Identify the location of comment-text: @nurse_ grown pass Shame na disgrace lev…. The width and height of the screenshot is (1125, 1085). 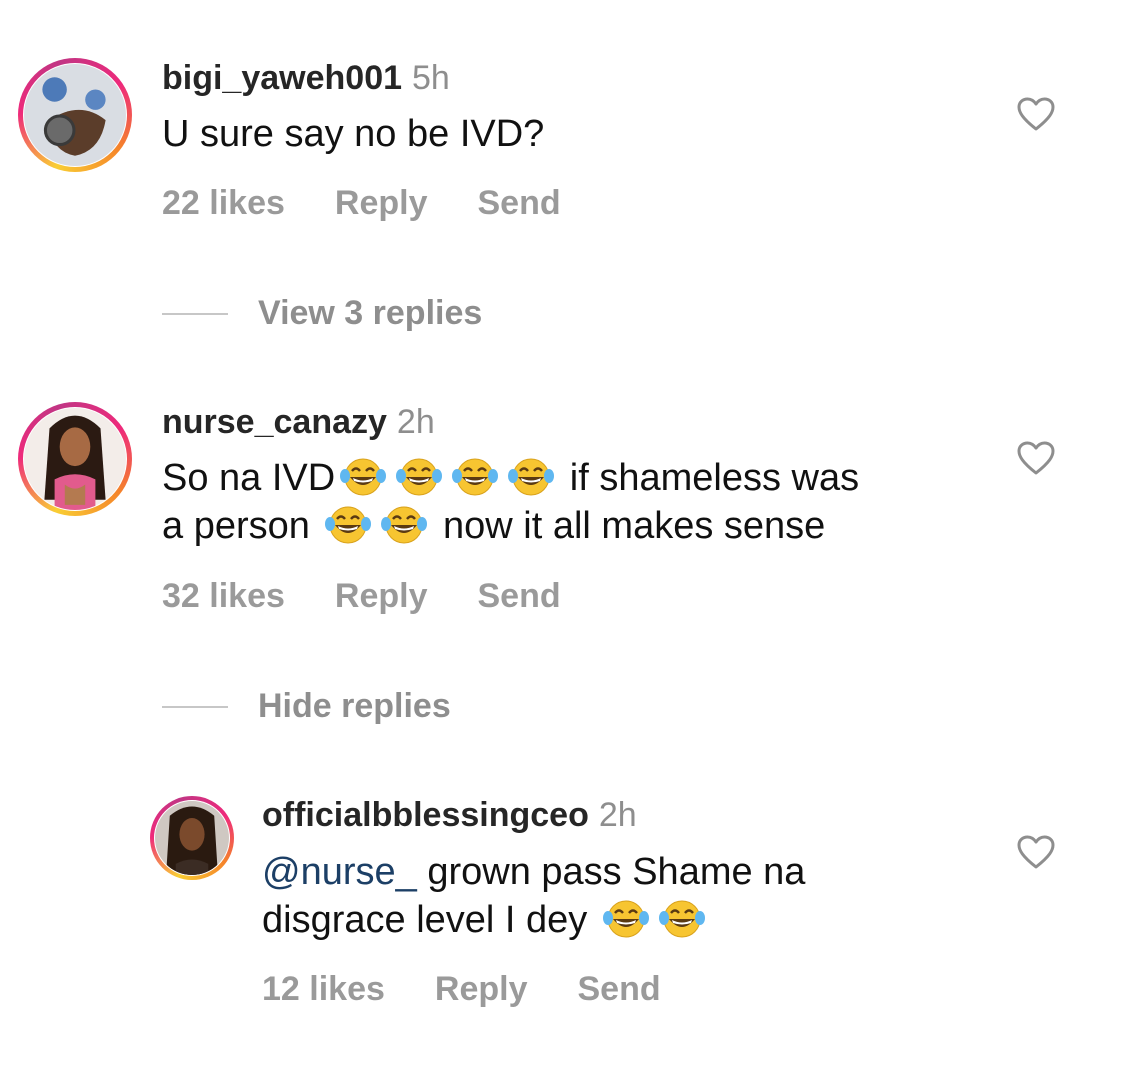
(622, 896).